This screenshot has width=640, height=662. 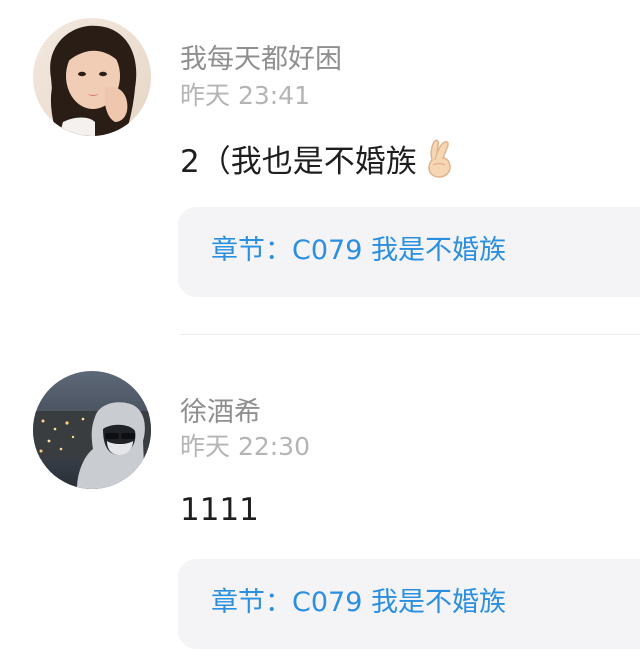 I want to click on avatar-photo-girl, so click(x=92, y=77).